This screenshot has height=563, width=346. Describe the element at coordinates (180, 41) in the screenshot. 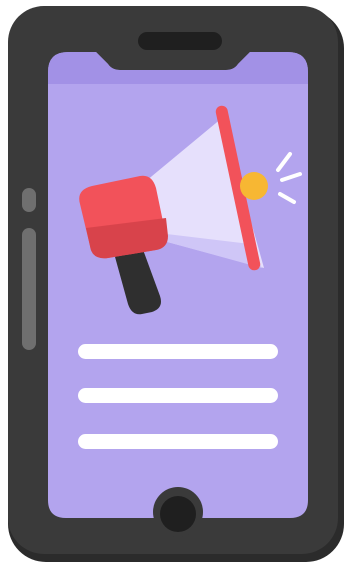

I see `speaker-slot` at that location.